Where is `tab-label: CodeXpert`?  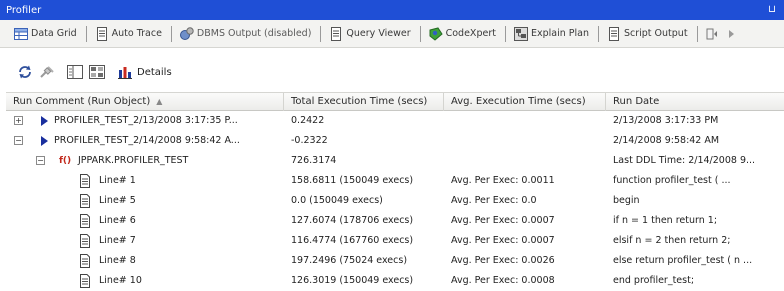 tab-label: CodeXpert is located at coordinates (470, 33).